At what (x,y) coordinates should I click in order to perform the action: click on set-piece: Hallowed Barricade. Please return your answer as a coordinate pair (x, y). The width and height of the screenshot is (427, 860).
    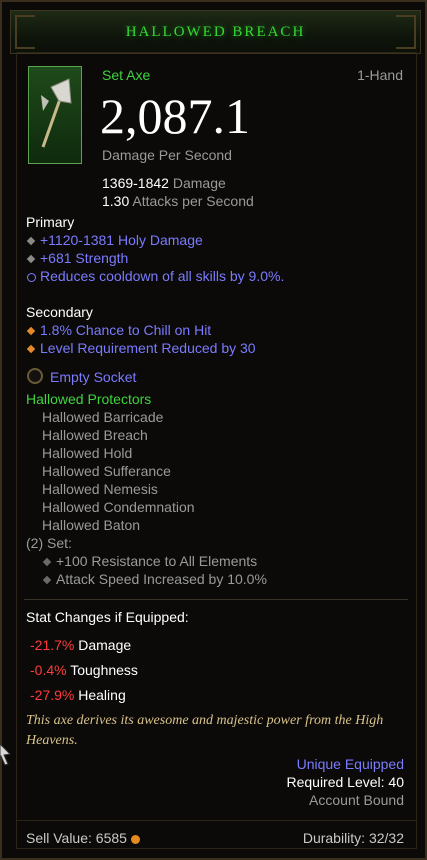
    Looking at the image, I should click on (103, 417).